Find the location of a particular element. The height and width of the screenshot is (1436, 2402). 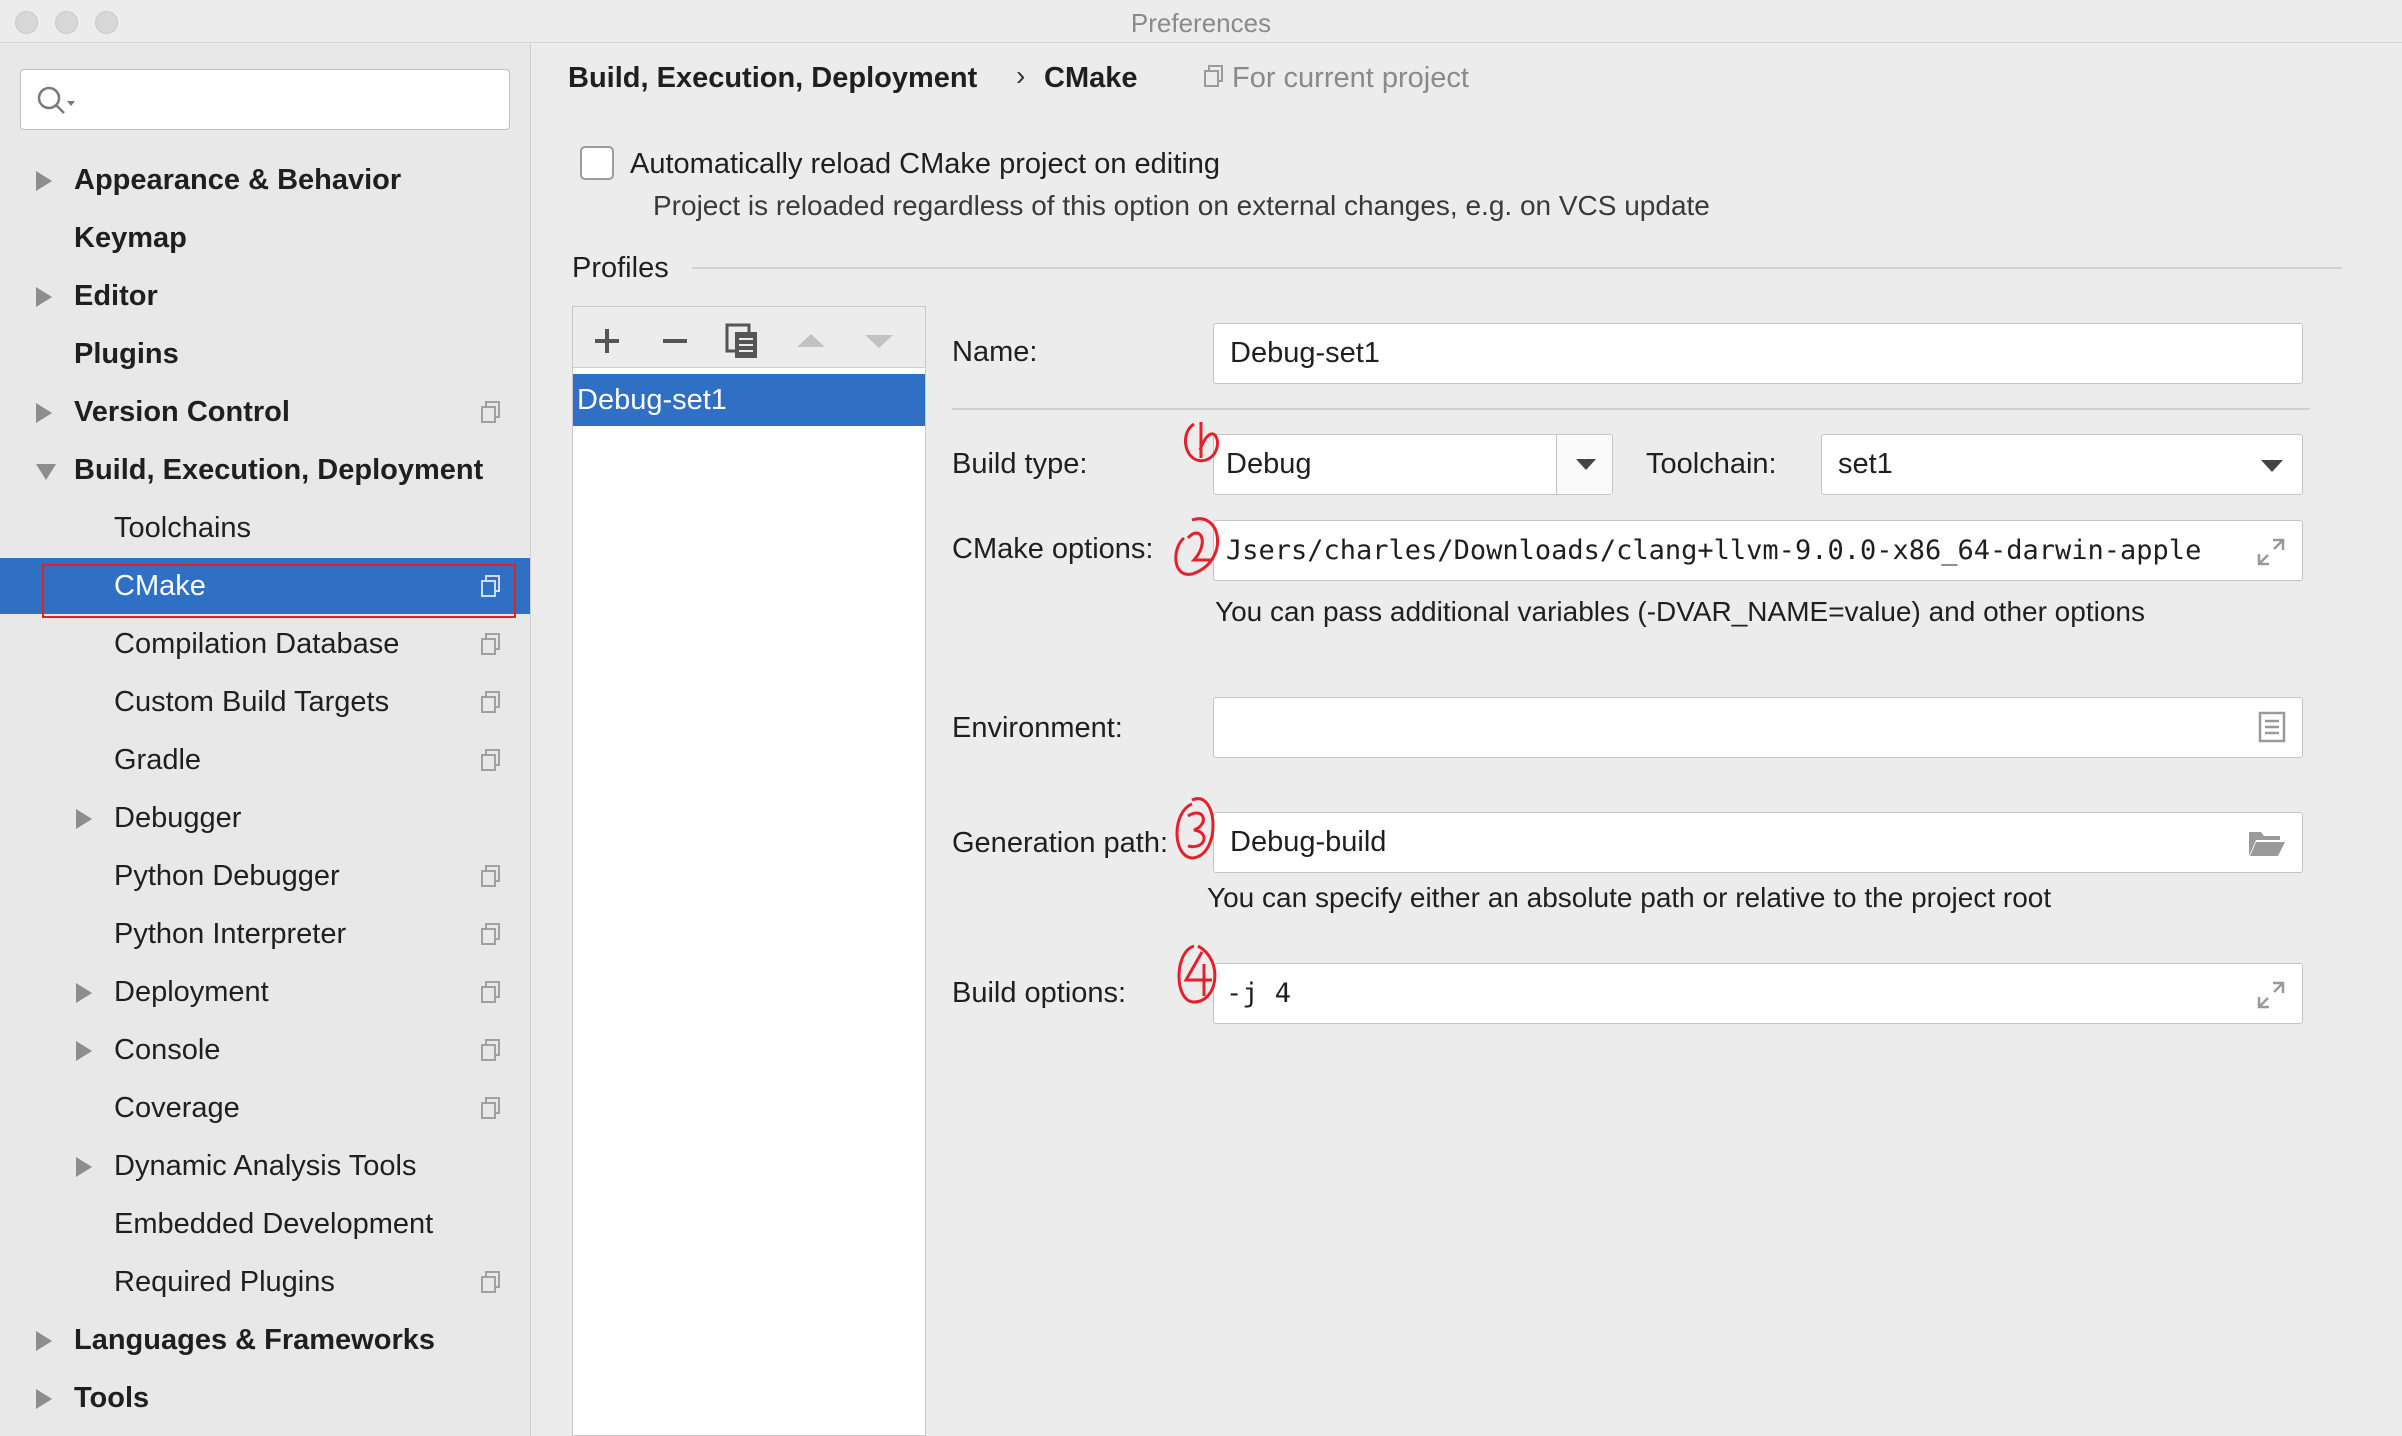

sidebar-item-python-debugger: Python Debugger is located at coordinates (265, 876).